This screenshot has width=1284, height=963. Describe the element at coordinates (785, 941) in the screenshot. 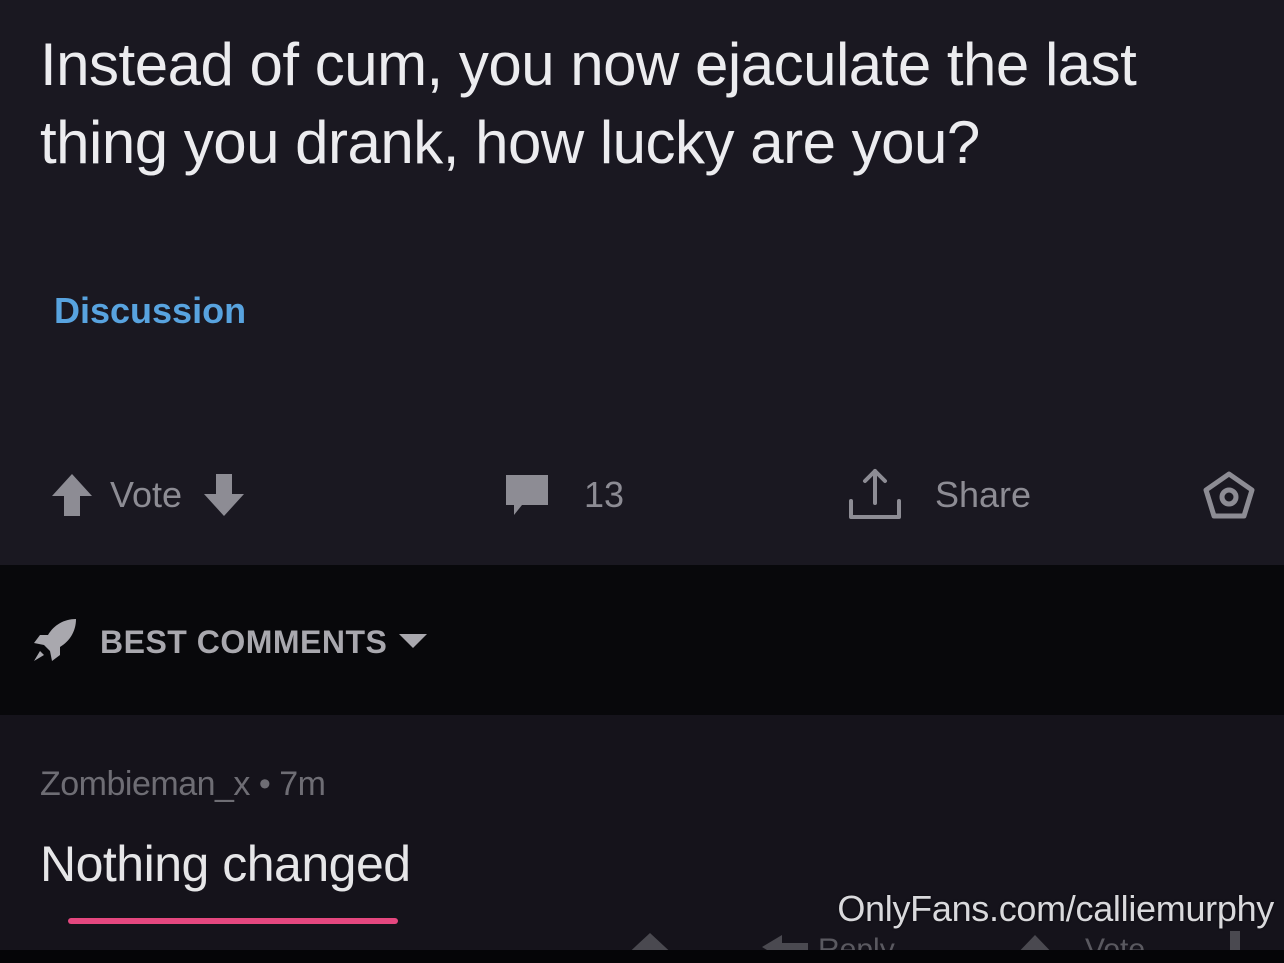

I see `reply-icon` at that location.